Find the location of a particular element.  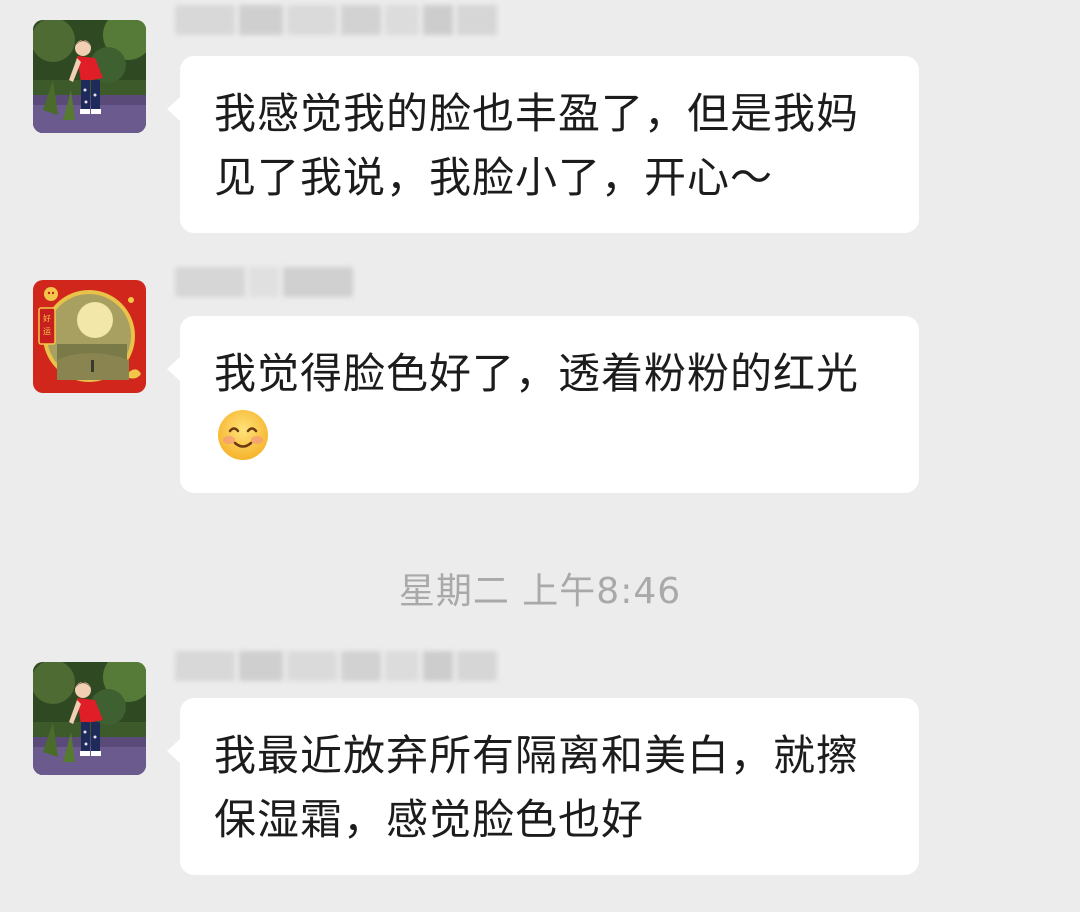

message-bubble: 我觉得脸色好了，透着粉粉的红光 is located at coordinates (543, 404).